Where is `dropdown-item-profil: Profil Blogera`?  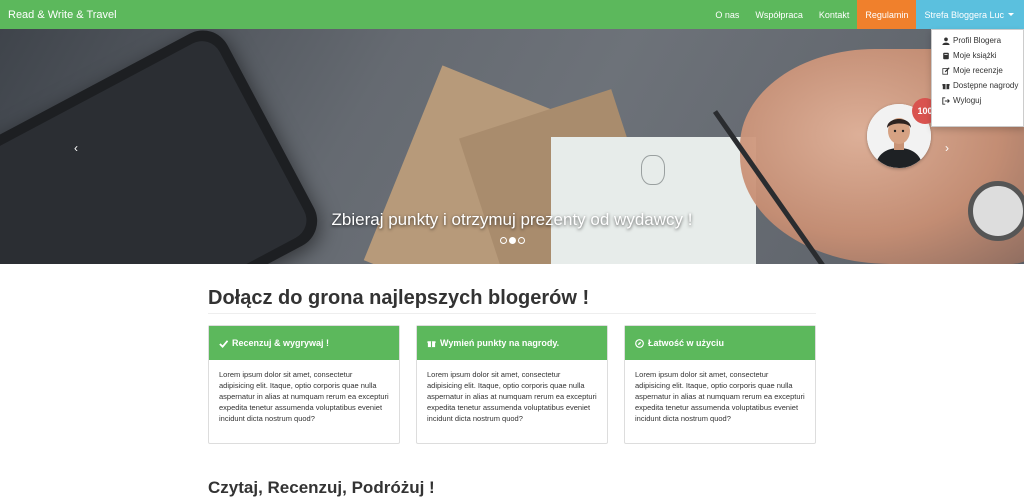 dropdown-item-profil: Profil Blogera is located at coordinates (977, 40).